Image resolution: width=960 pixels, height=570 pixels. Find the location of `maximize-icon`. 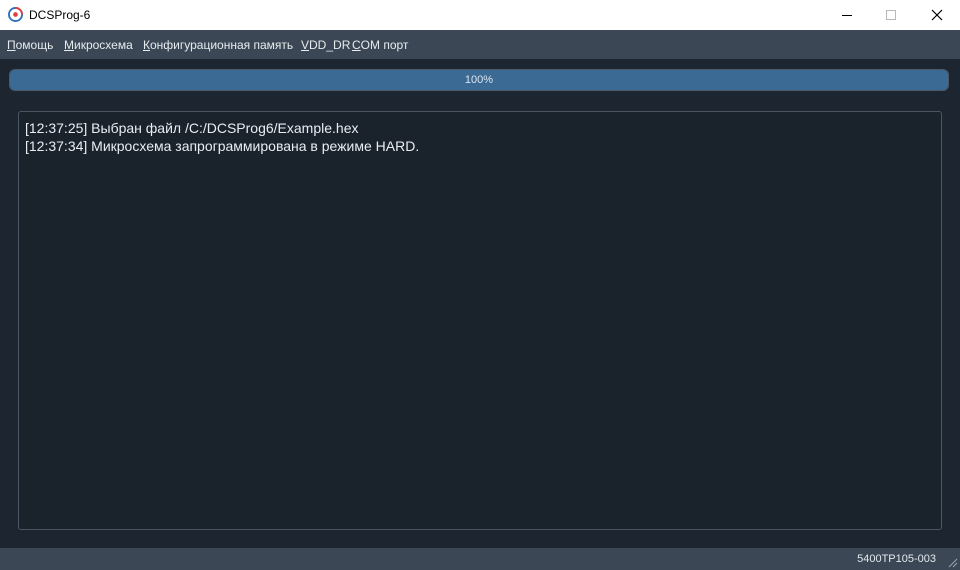

maximize-icon is located at coordinates (891, 15).